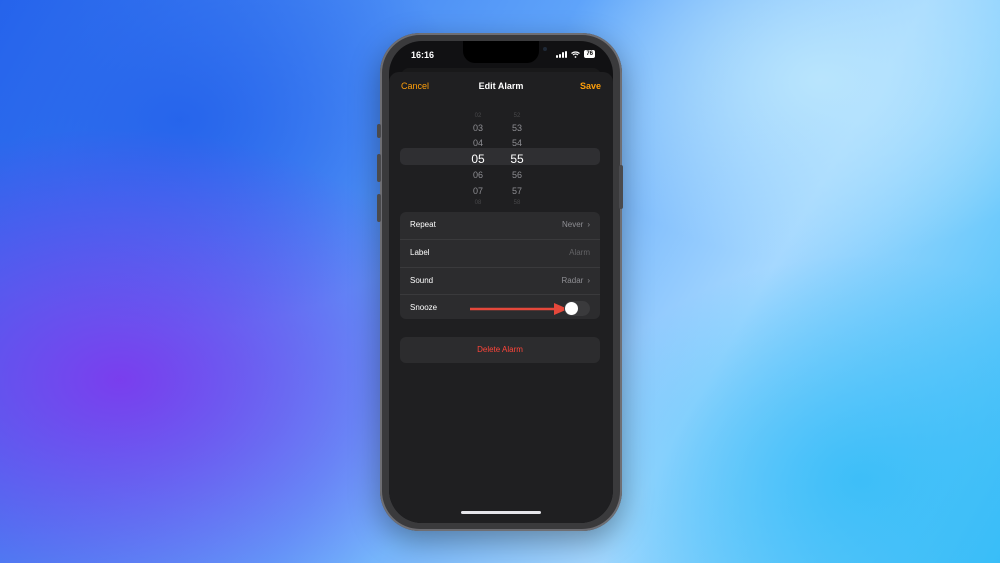  I want to click on action-button, so click(379, 131).